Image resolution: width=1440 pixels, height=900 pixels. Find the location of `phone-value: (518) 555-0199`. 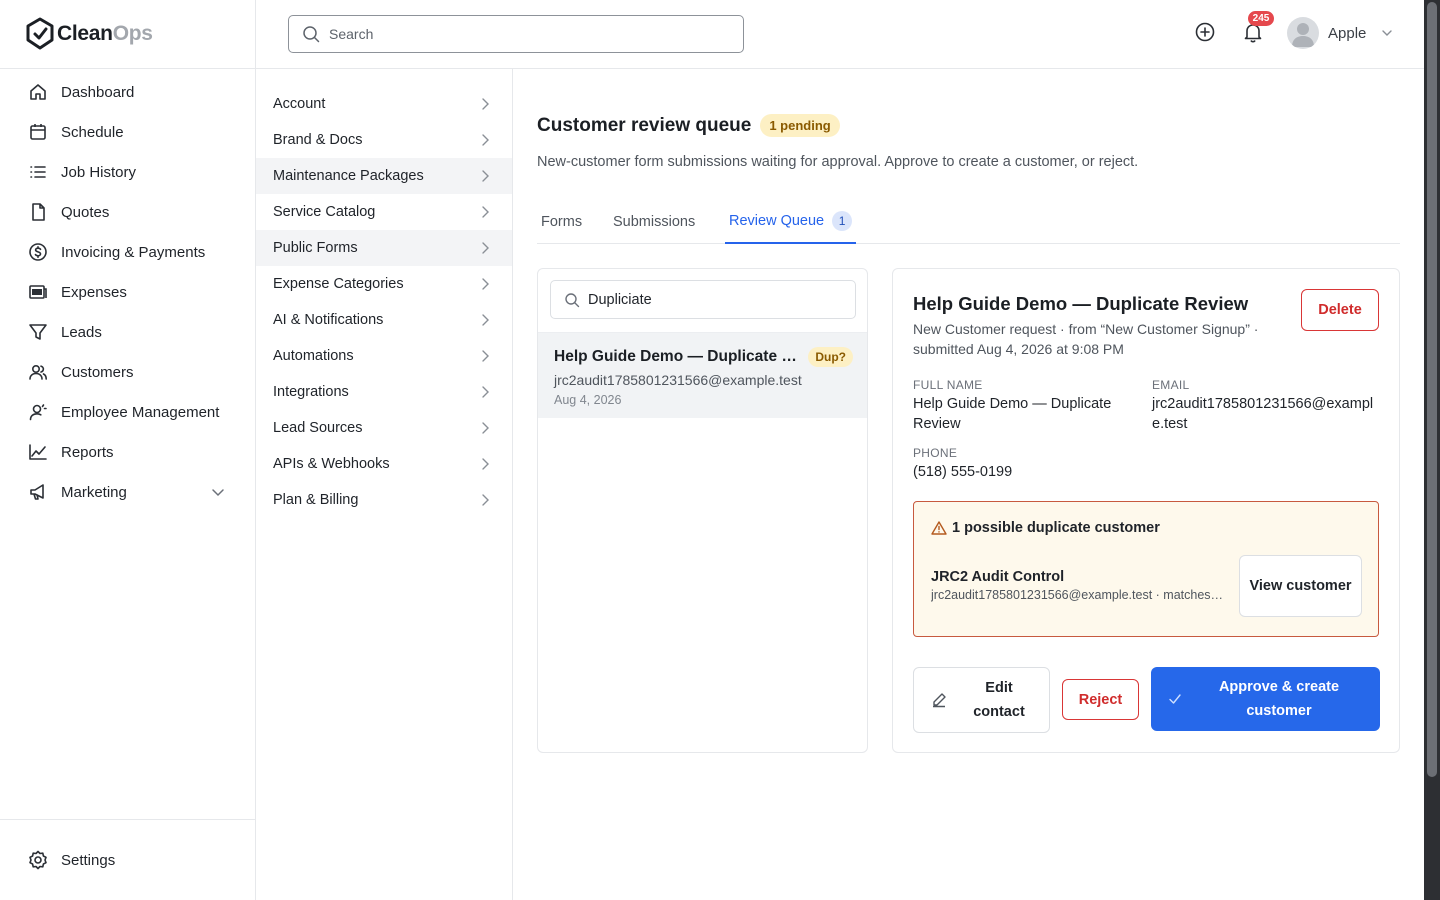

phone-value: (518) 555-0199 is located at coordinates (963, 472).